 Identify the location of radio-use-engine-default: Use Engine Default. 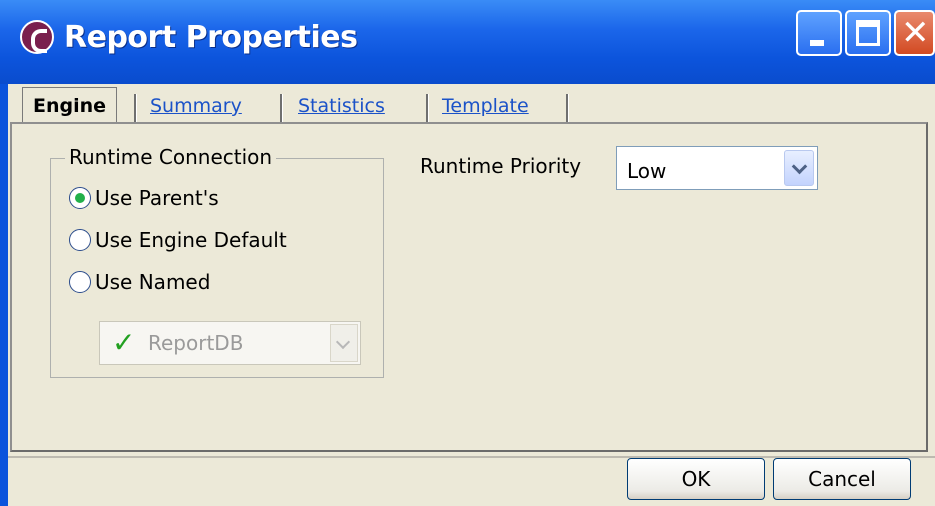
(178, 240).